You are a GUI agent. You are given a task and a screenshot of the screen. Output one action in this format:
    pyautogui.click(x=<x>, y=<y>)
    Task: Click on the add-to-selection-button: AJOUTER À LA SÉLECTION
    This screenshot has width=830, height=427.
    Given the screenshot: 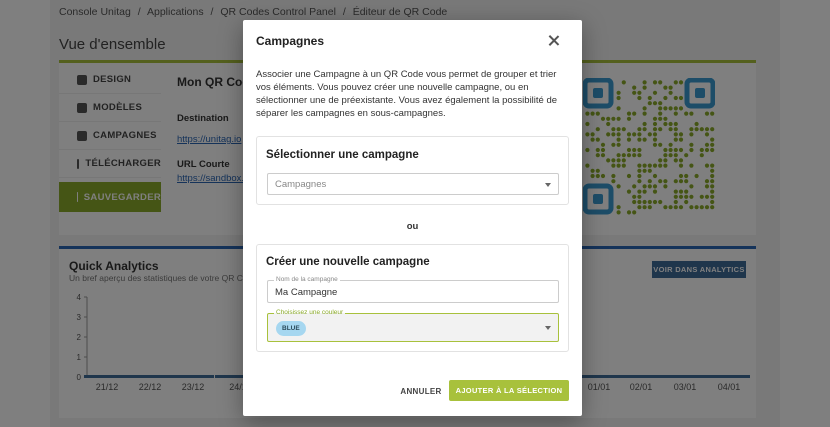 What is the action you would take?
    pyautogui.click(x=509, y=390)
    